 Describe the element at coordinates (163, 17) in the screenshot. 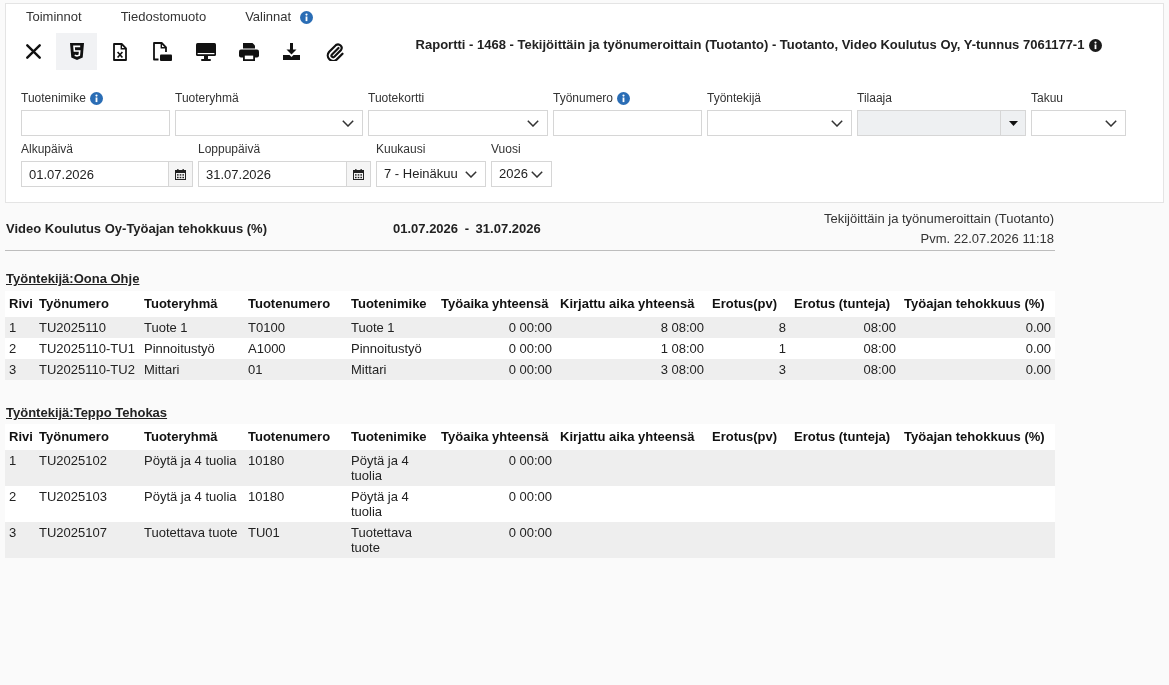

I see `menu-item: Tiedostomuoto` at that location.